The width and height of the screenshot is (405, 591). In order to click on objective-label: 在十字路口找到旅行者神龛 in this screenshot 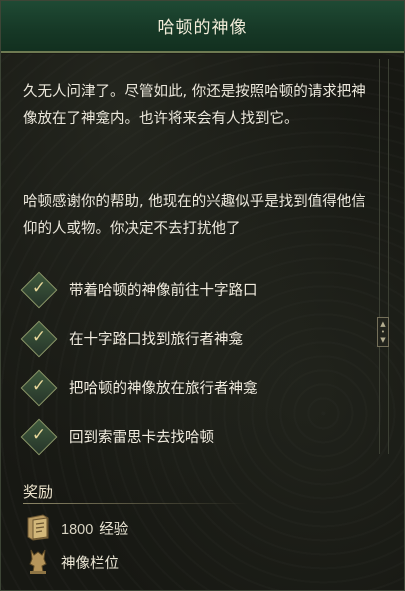, I will do `click(156, 340)`.